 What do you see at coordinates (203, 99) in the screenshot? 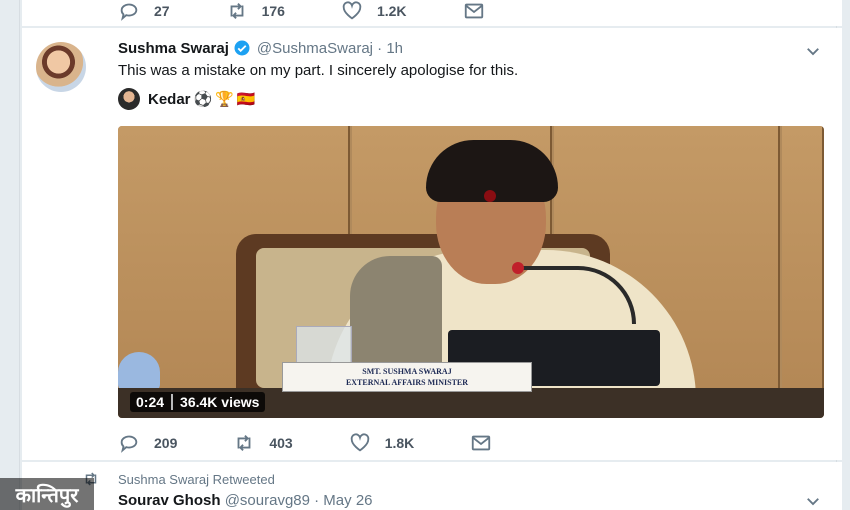
I see `soccer-ball-icon: ⚽` at bounding box center [203, 99].